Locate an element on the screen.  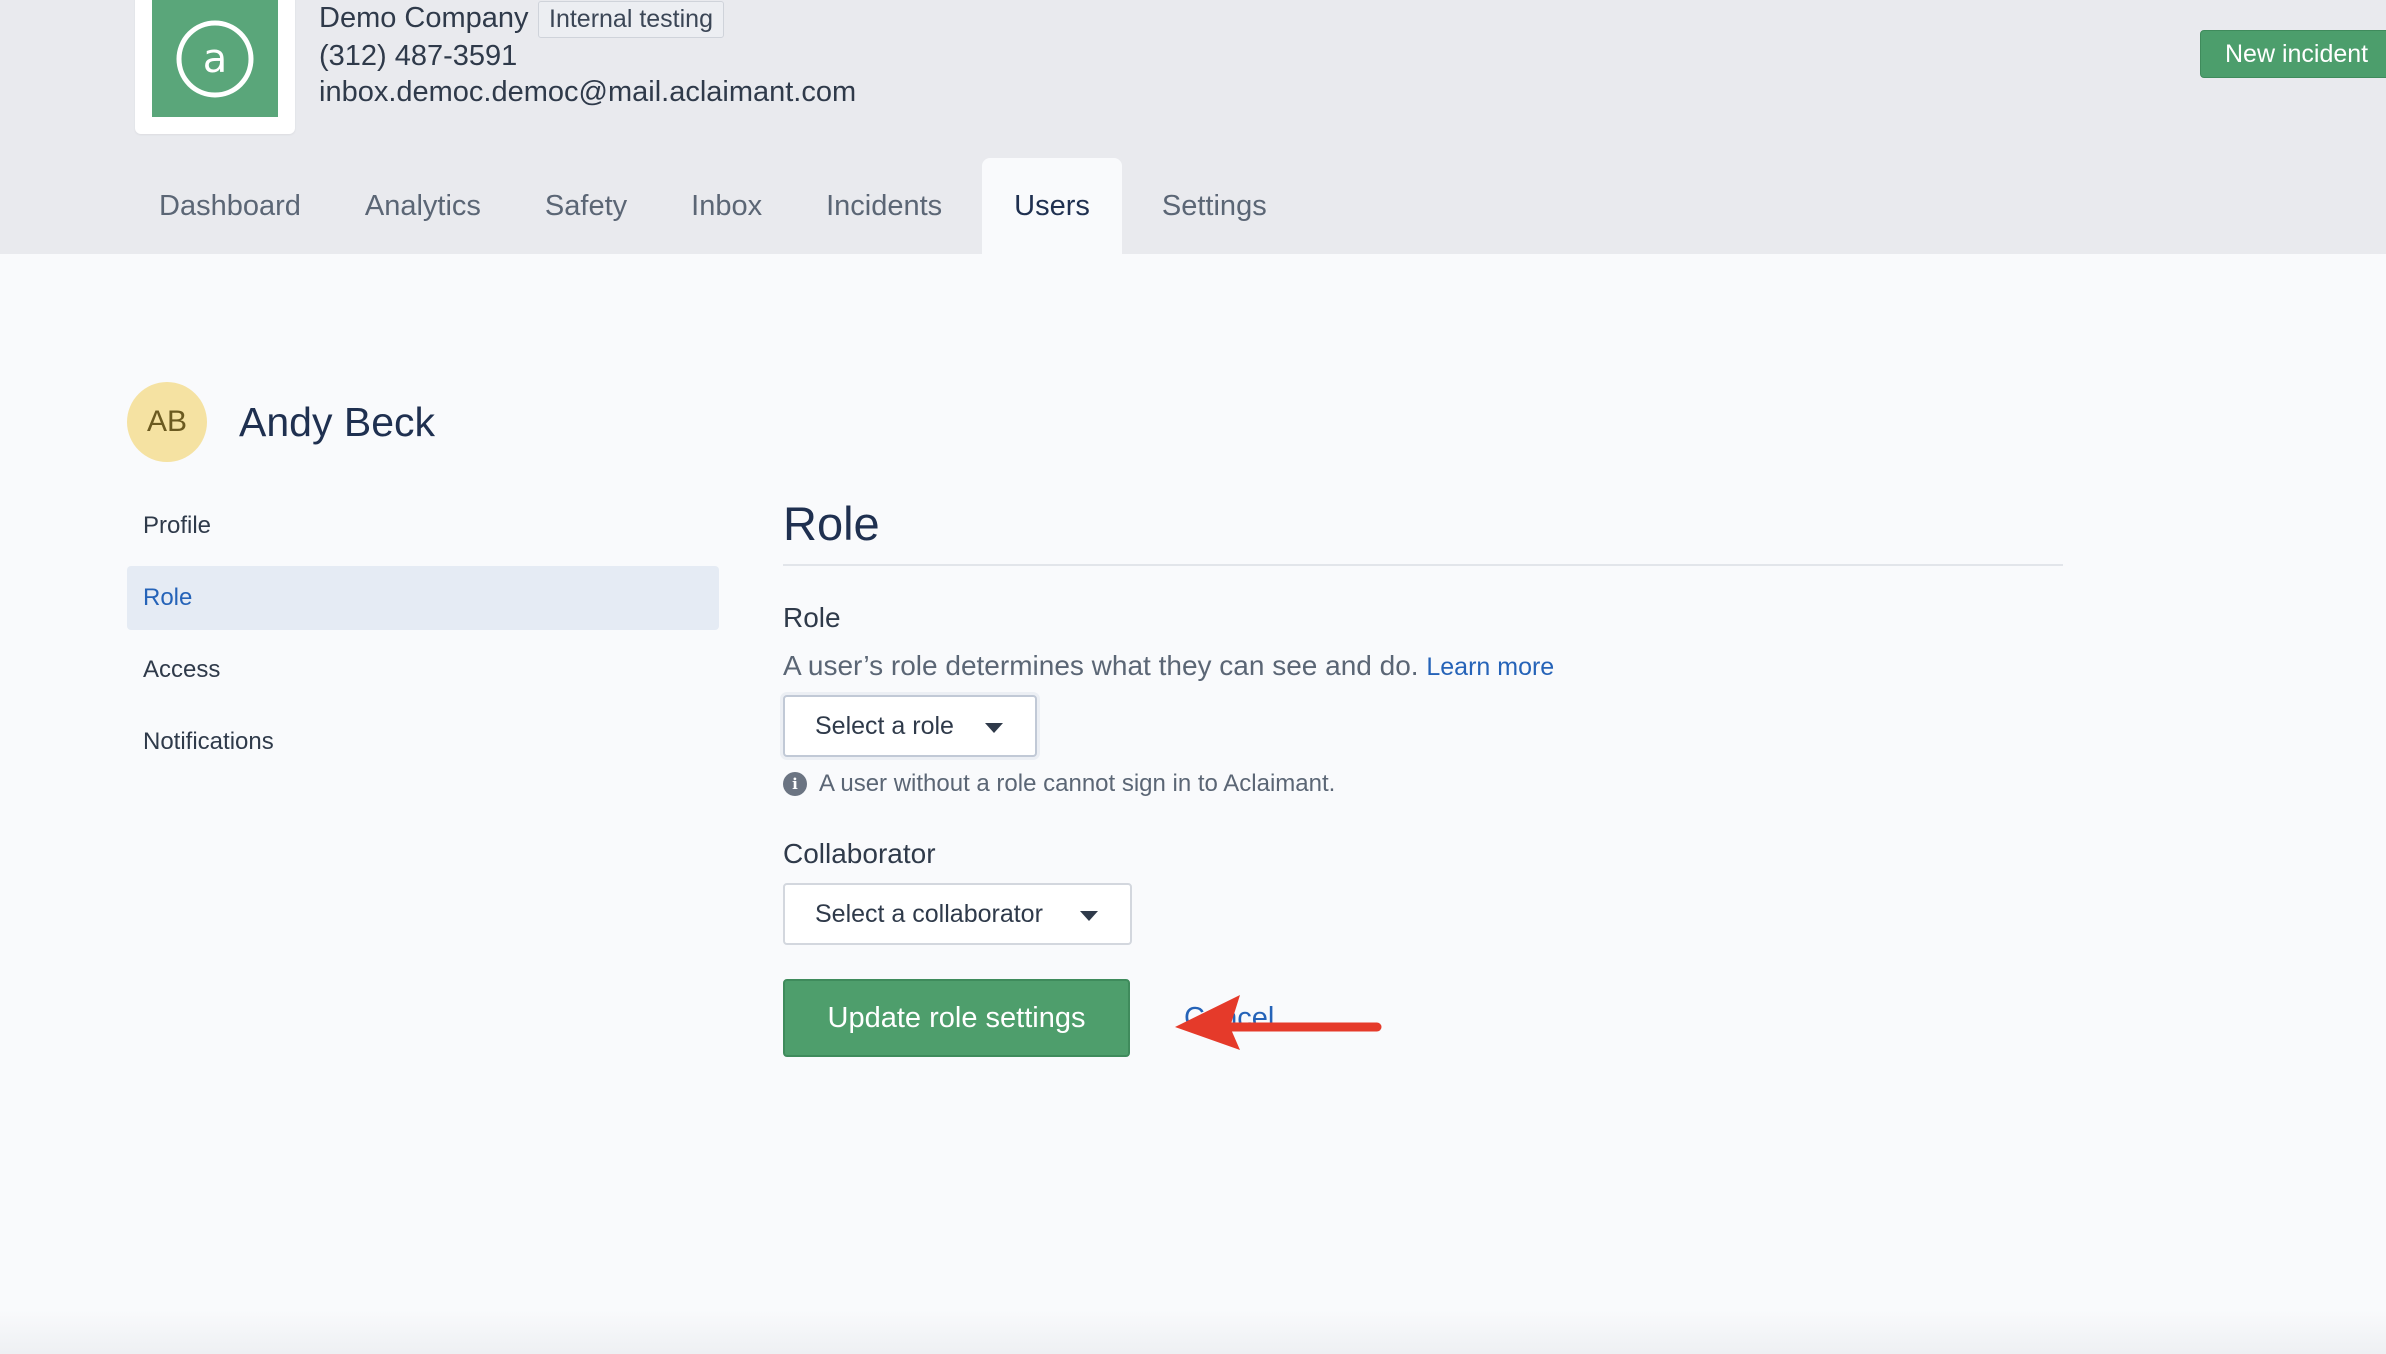
settings-side-nav: Profile Role Access Notifications is located at coordinates (423, 638).